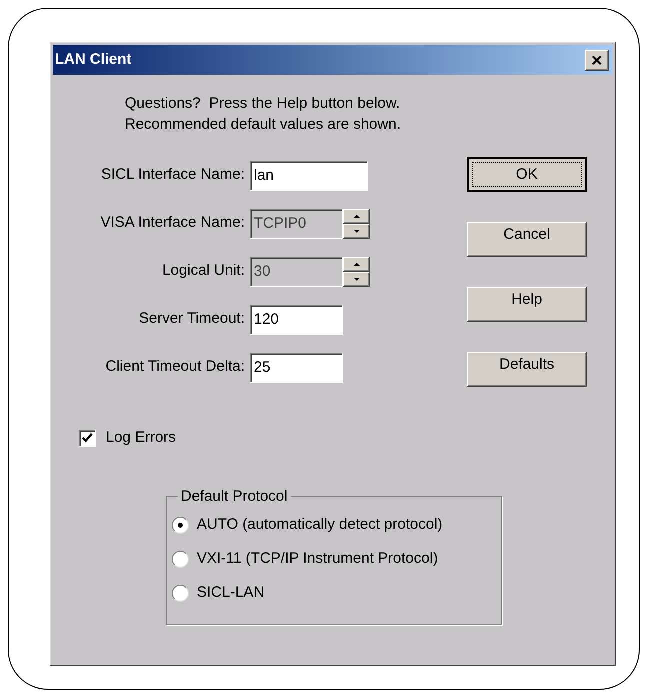  Describe the element at coordinates (173, 223) in the screenshot. I see `field-label: VISA Interface Name:` at that location.